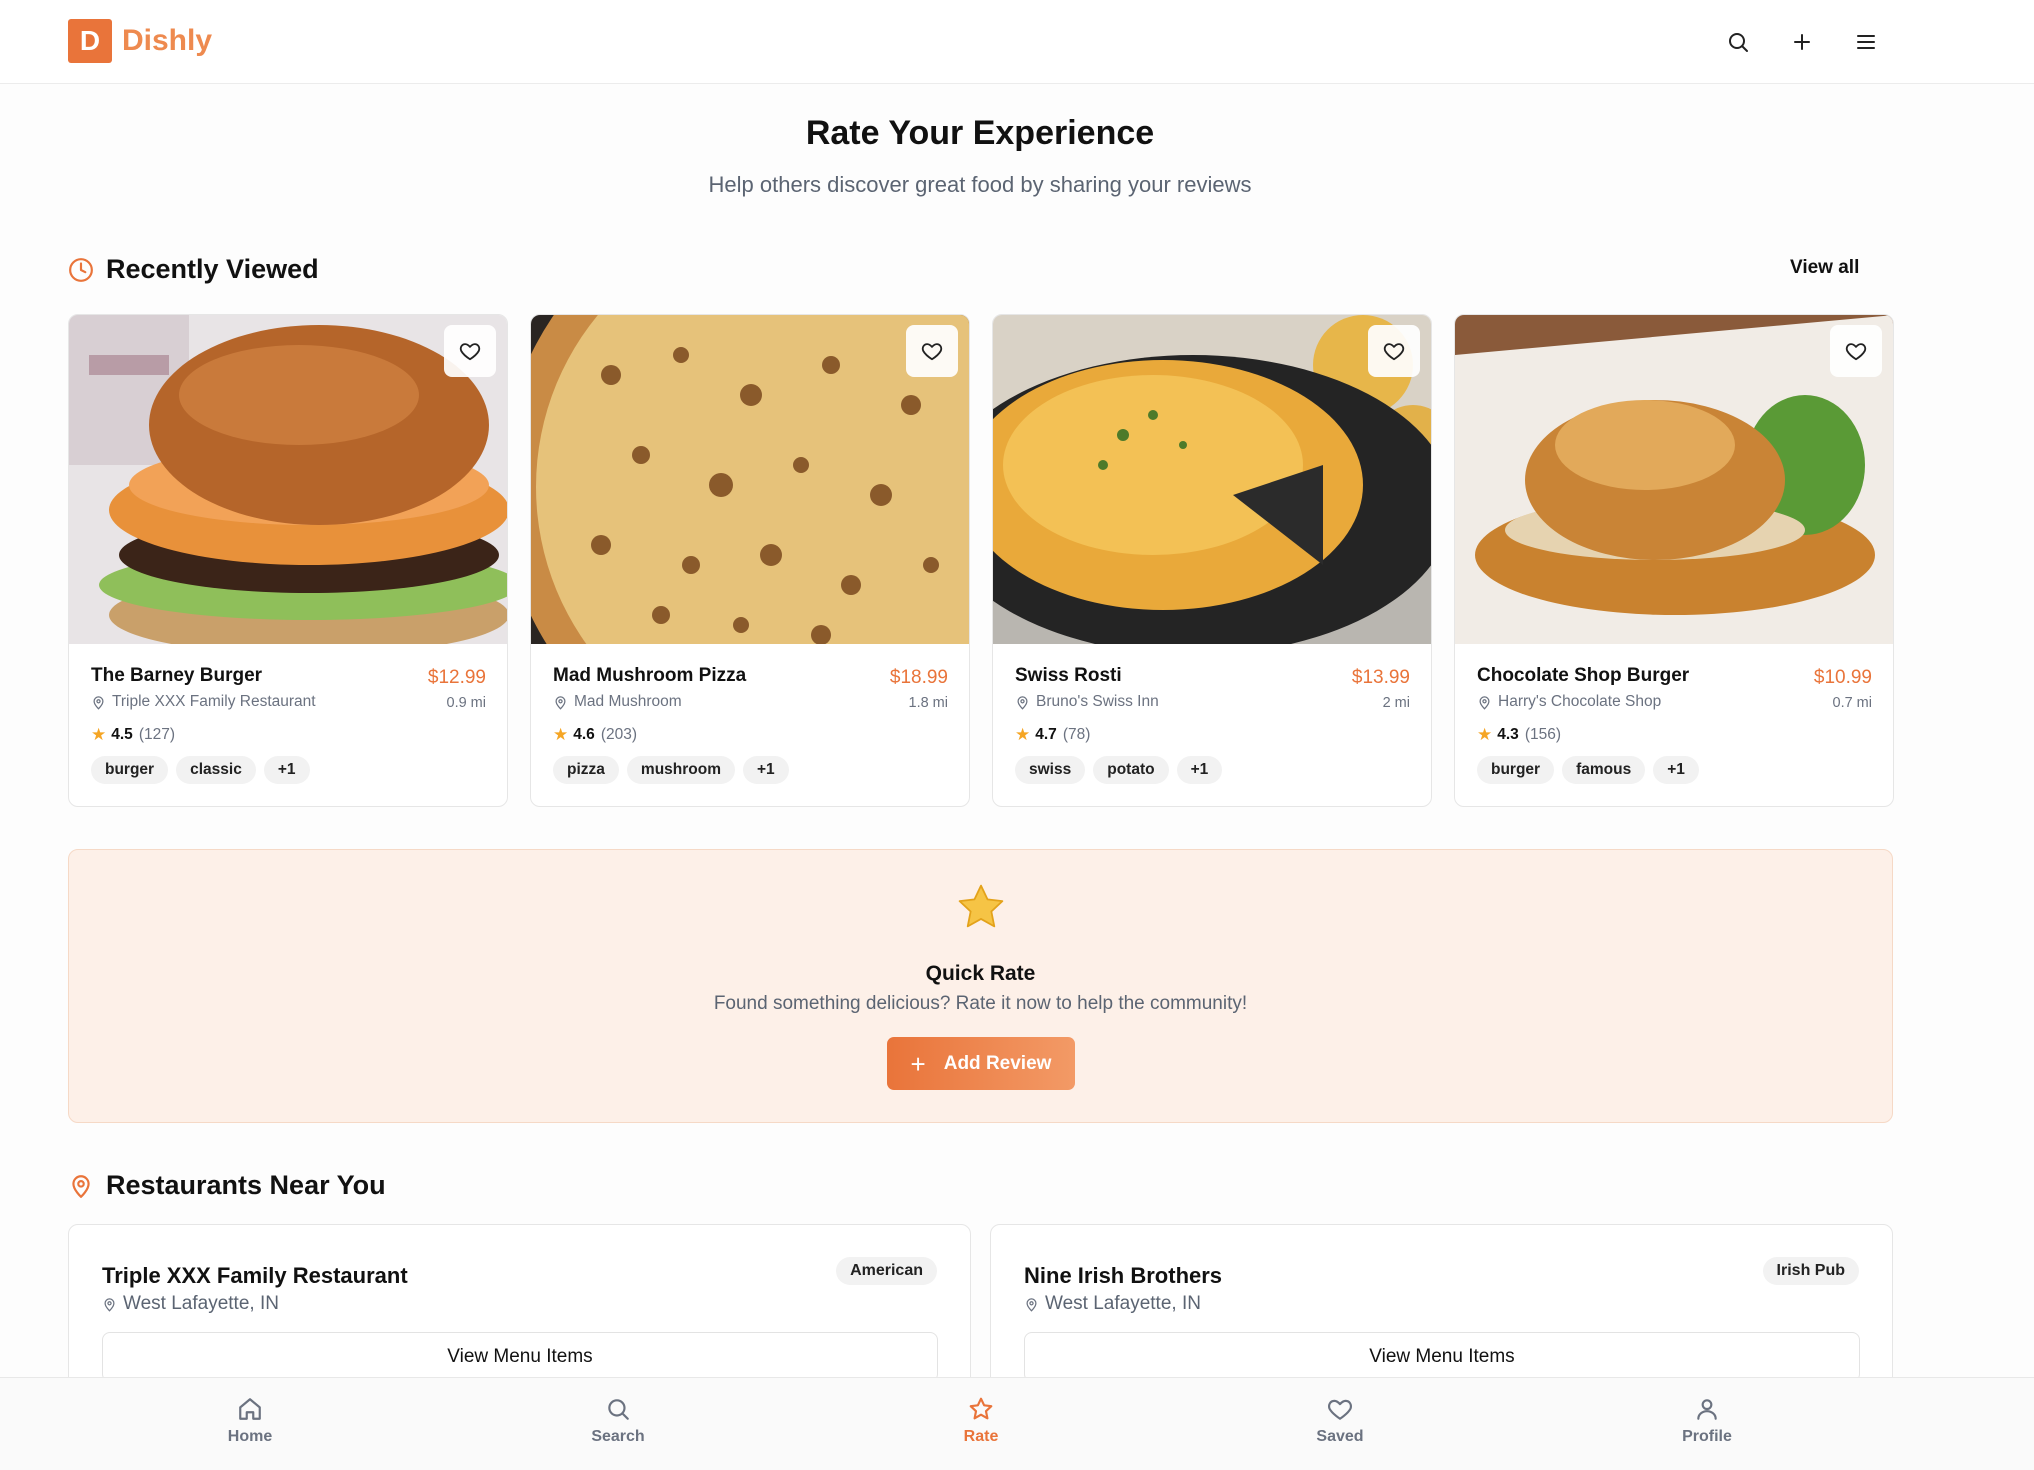  What do you see at coordinates (886, 1271) in the screenshot?
I see `cuisine-badge: American` at bounding box center [886, 1271].